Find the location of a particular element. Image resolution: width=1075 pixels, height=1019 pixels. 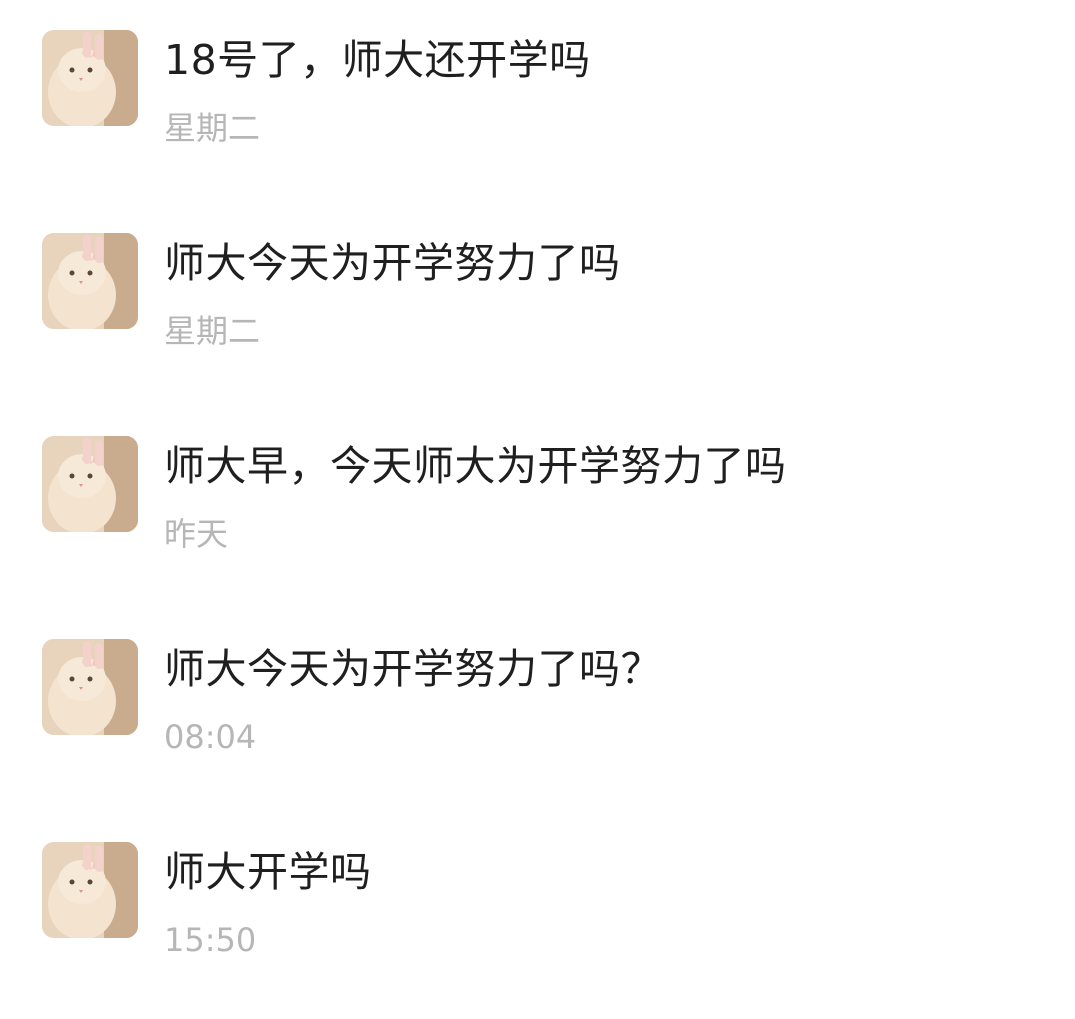

post-timestamp: 08:04 is located at coordinates (210, 737).